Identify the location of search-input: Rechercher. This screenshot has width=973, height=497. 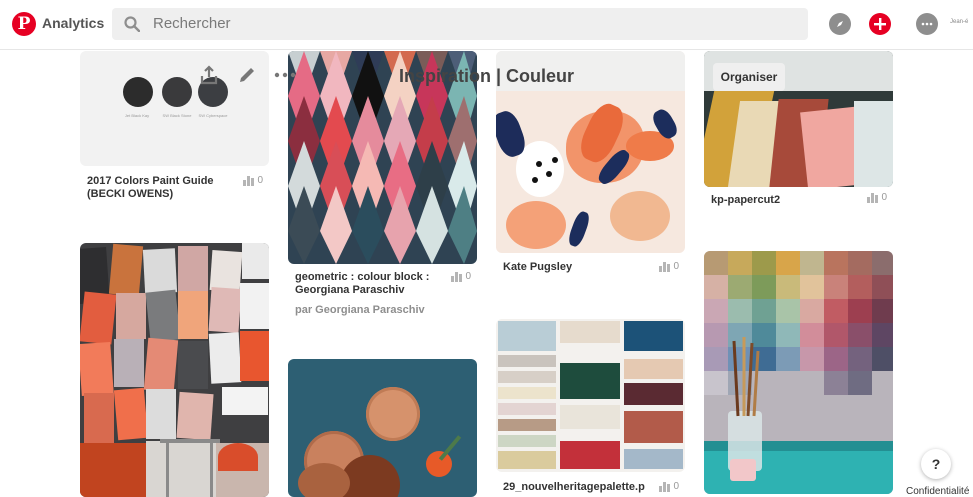
(460, 24).